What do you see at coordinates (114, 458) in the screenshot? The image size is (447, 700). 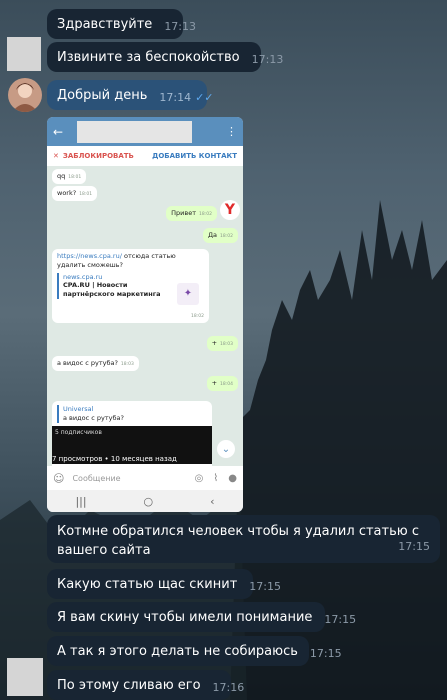 I see `video-meta: 7 просмотров • 10 месяцев назад` at bounding box center [114, 458].